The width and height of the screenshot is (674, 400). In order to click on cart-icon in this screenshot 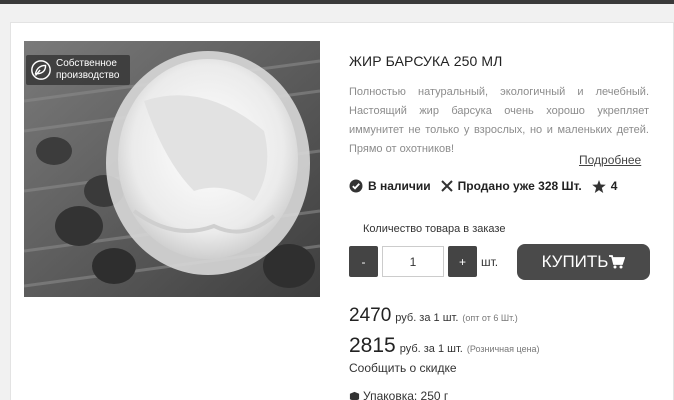, I will do `click(617, 262)`.